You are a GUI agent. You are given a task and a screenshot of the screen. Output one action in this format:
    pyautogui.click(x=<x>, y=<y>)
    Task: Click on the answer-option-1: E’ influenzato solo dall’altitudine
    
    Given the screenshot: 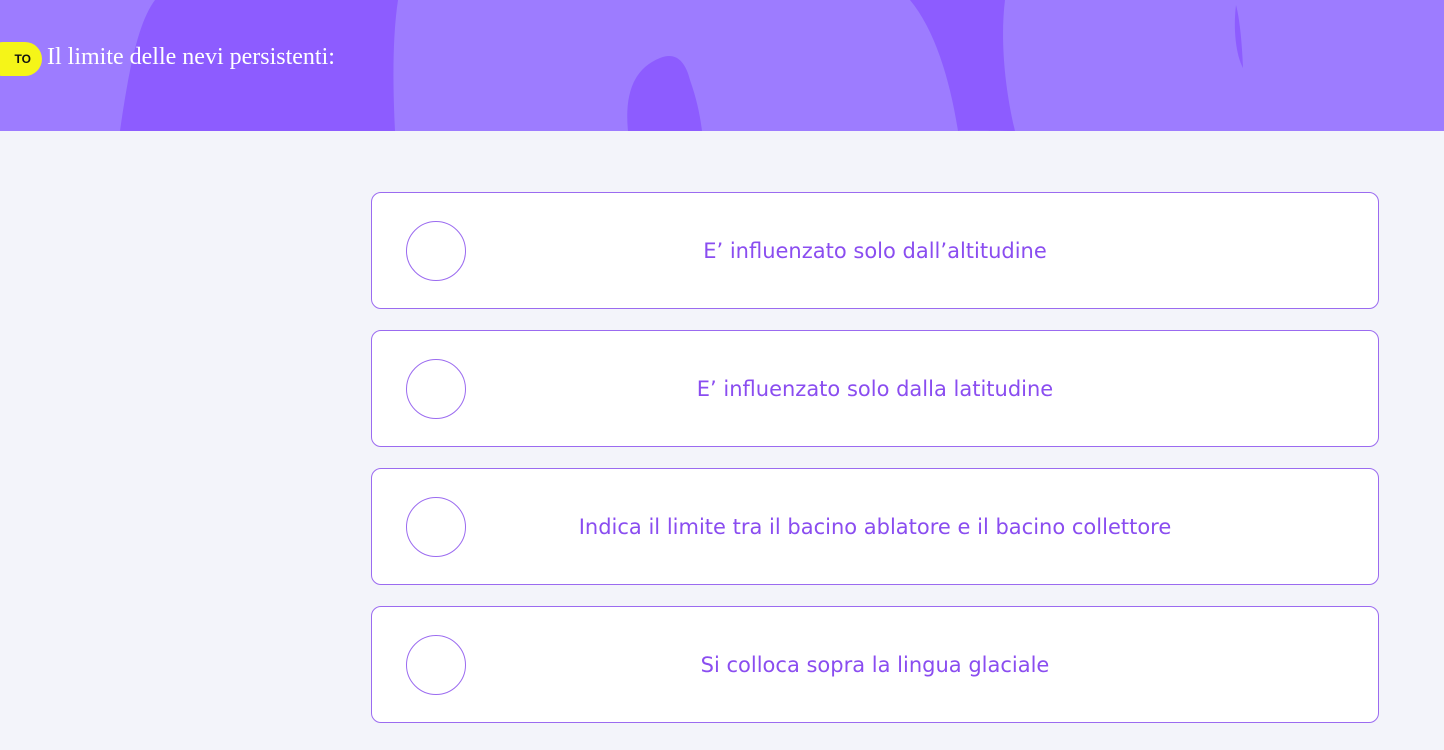 What is the action you would take?
    pyautogui.click(x=875, y=250)
    